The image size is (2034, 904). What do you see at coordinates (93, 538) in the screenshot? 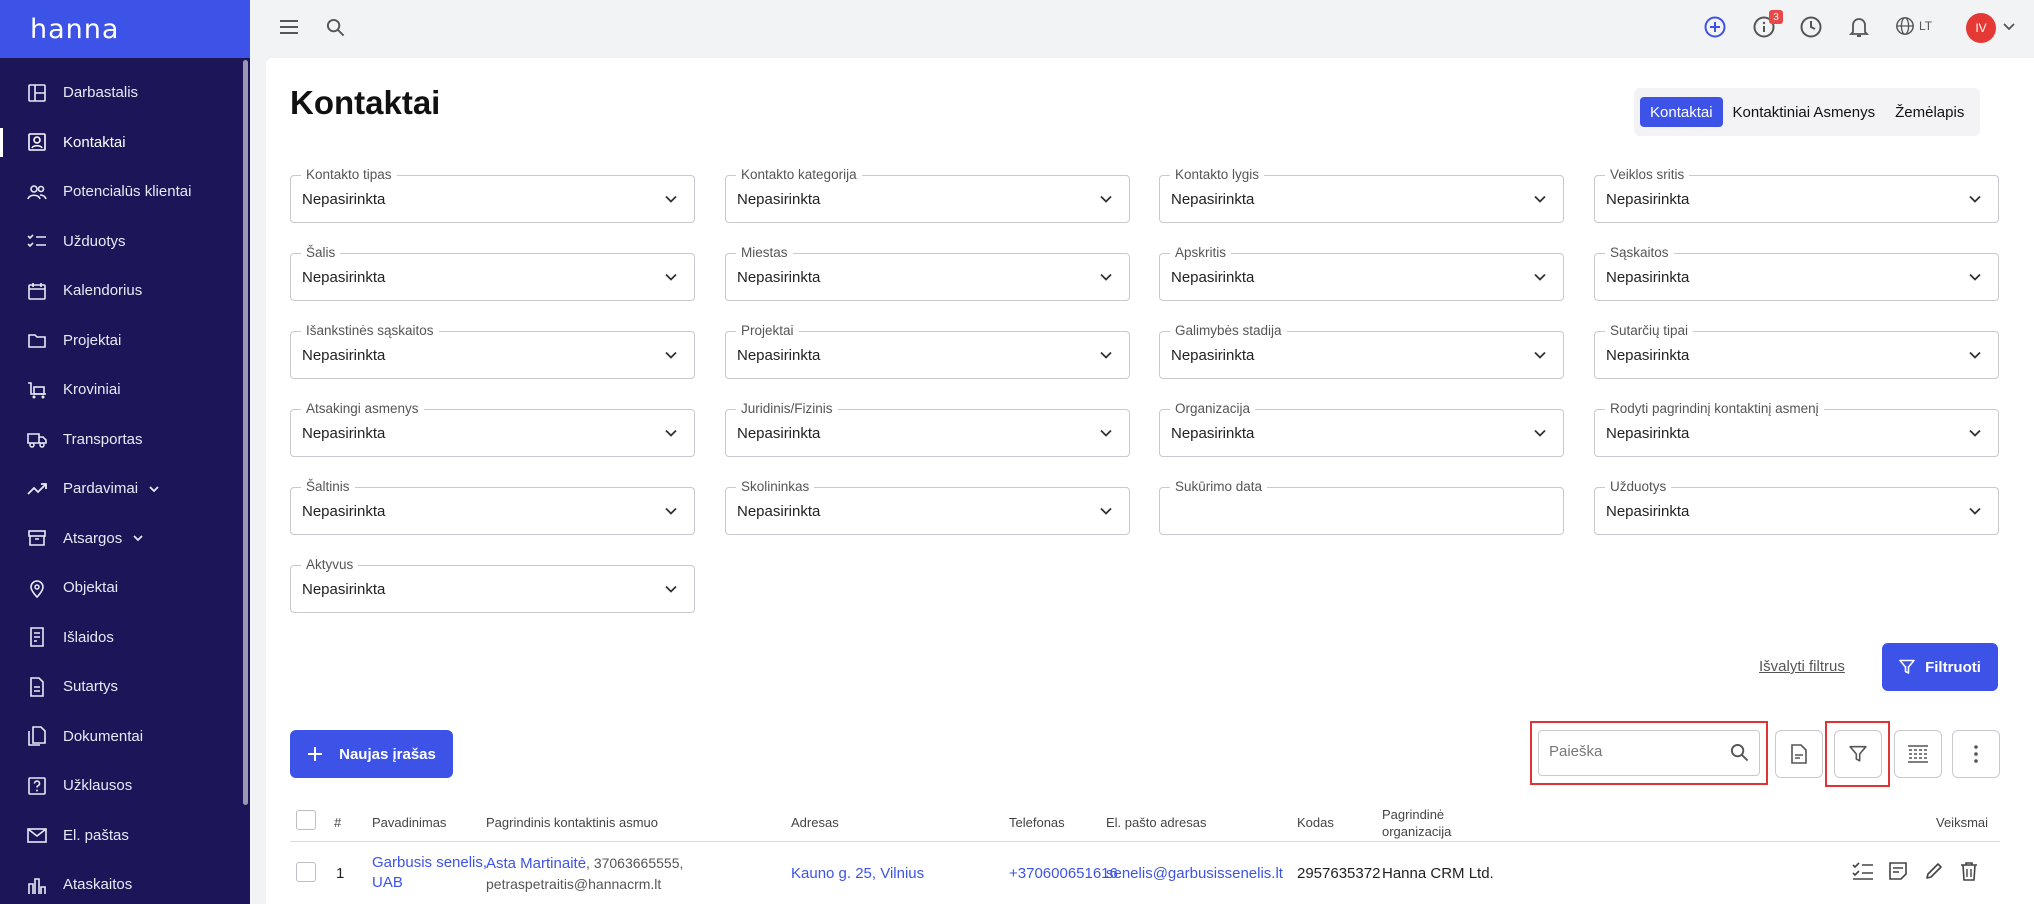
I see `sidebar-item-label: Atsargos` at bounding box center [93, 538].